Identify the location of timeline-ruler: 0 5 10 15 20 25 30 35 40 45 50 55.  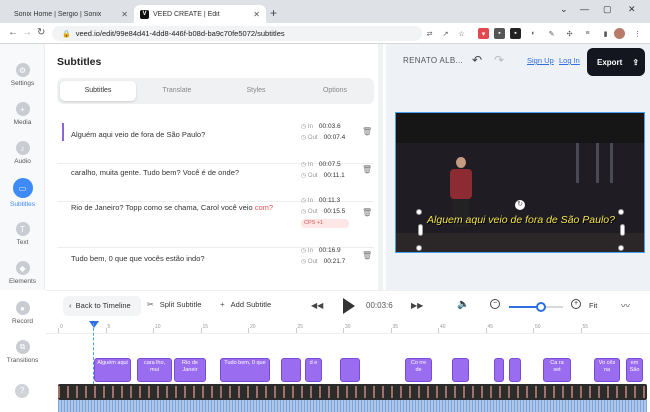
(348, 327).